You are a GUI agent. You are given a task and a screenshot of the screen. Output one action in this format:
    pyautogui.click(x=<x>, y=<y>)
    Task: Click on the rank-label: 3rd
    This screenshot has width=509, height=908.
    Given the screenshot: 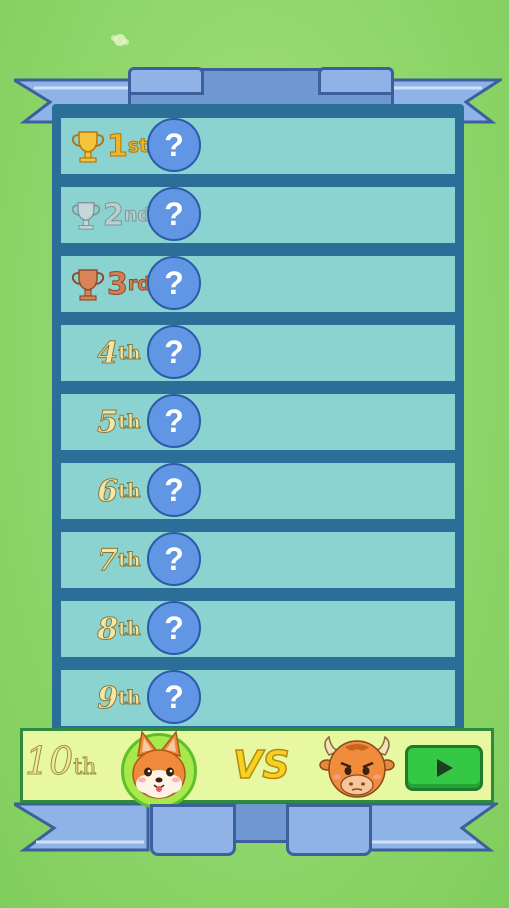 What is the action you would take?
    pyautogui.click(x=111, y=284)
    